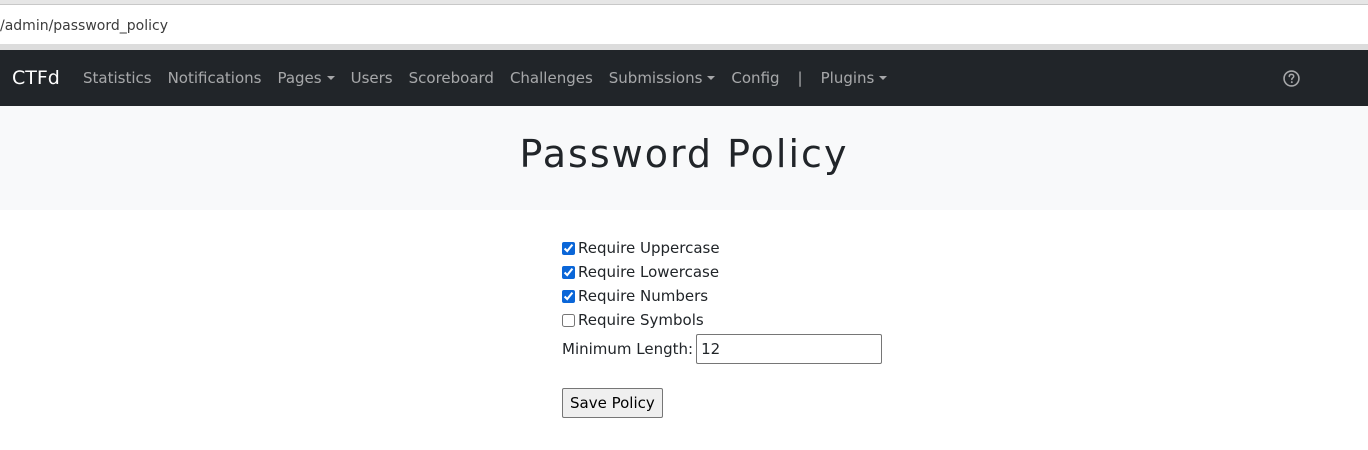 The width and height of the screenshot is (1368, 450). I want to click on nav-plugins-dropdown: Plugins, so click(854, 78).